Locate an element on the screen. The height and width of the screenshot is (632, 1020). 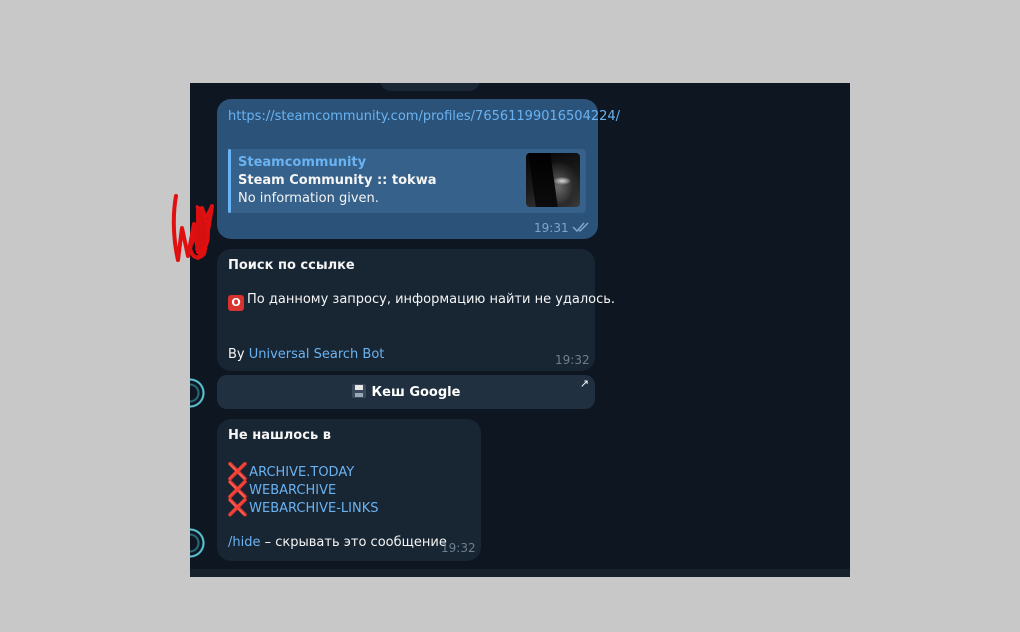
message-heading: Поиск по ссылке is located at coordinates (291, 265).